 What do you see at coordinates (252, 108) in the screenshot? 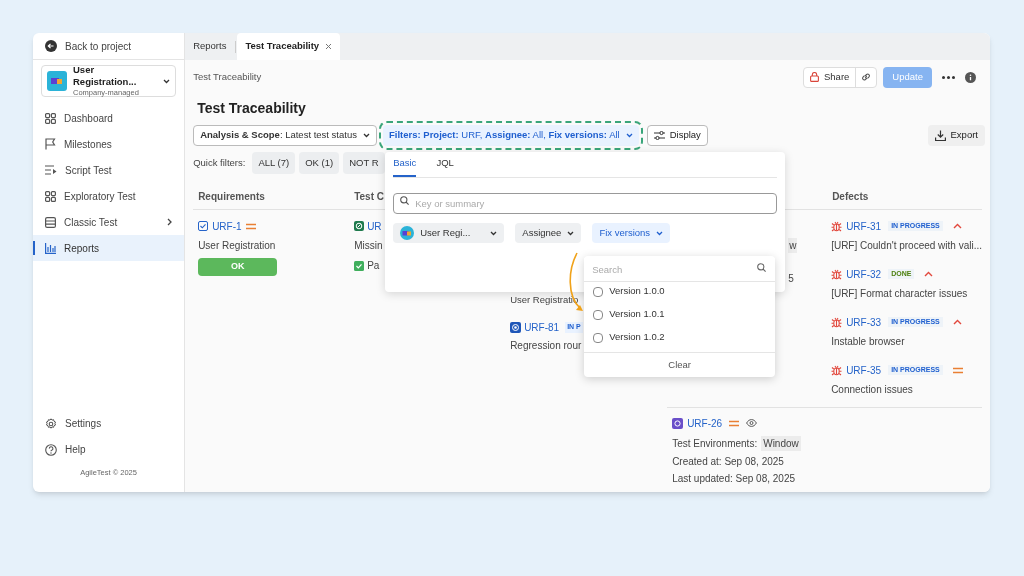
I see `page-title: Test Traceability` at bounding box center [252, 108].